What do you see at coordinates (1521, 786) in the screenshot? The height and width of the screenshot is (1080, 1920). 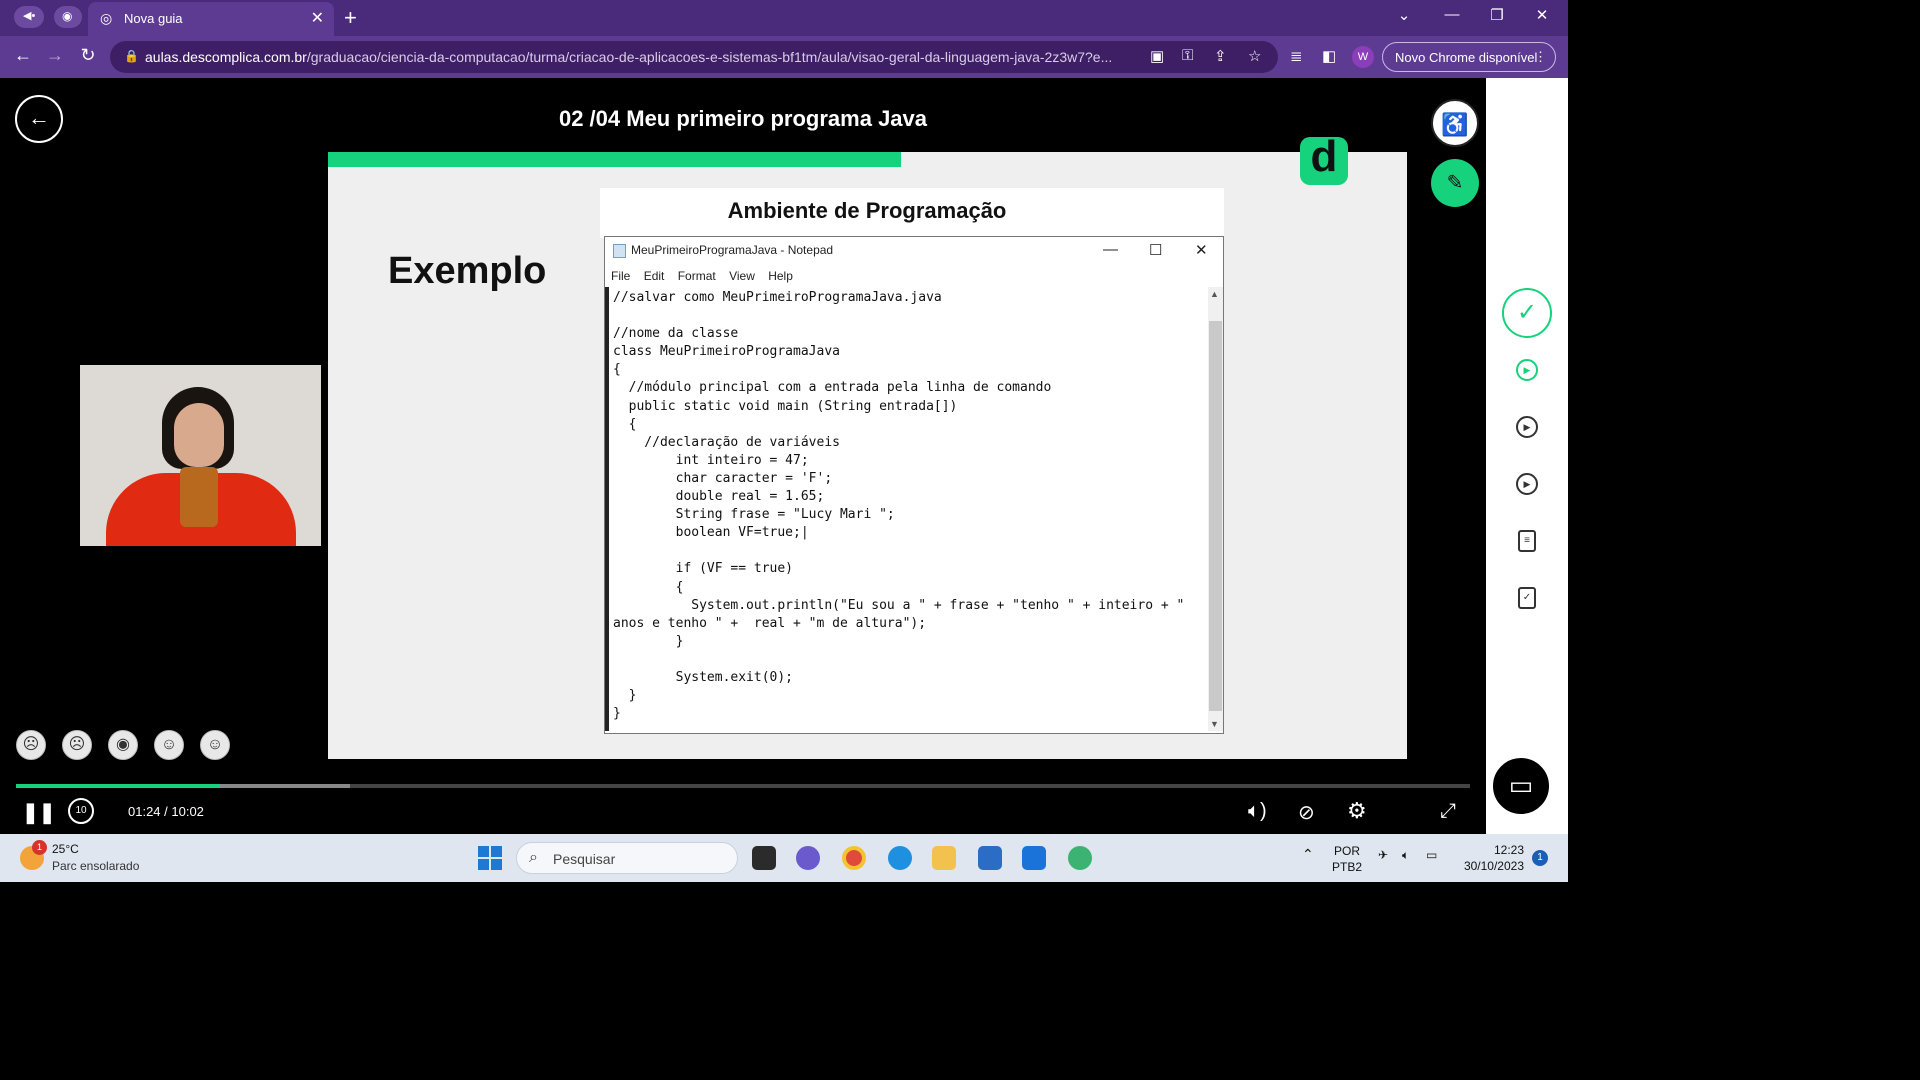 I see `chat-bubble-button: ▭` at bounding box center [1521, 786].